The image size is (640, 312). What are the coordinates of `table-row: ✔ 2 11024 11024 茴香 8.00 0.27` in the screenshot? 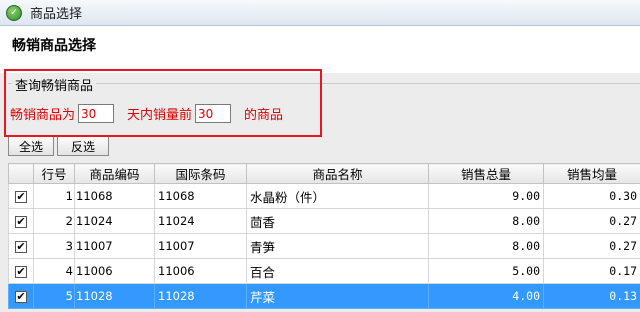 It's located at (324, 221).